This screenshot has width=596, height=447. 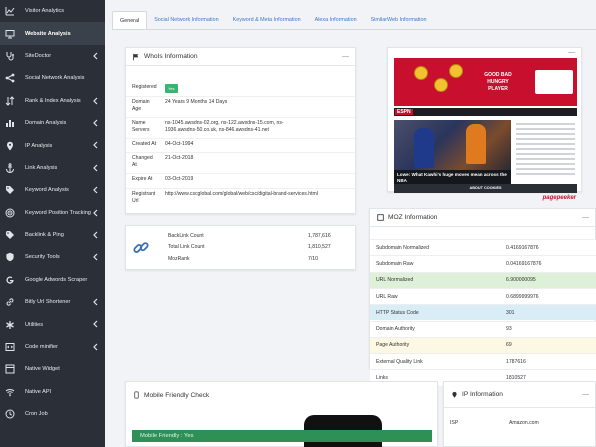 What do you see at coordinates (10, 280) in the screenshot?
I see `google-icon` at bounding box center [10, 280].